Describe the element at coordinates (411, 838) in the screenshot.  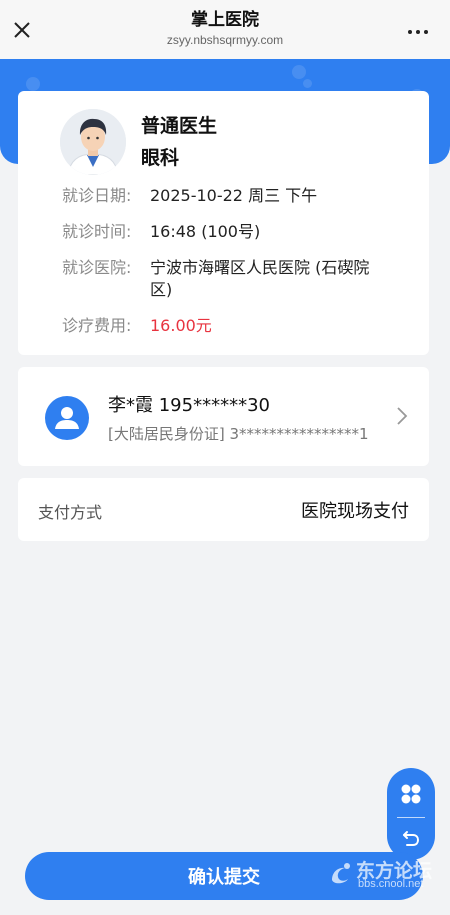
I see `return-icon` at that location.